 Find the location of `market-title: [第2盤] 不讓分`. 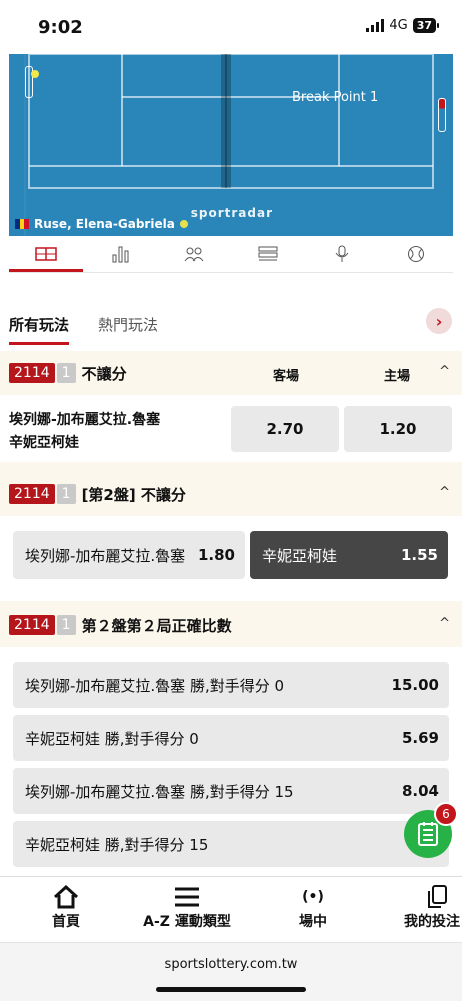

market-title: [第2盤] 不讓分 is located at coordinates (133, 494).